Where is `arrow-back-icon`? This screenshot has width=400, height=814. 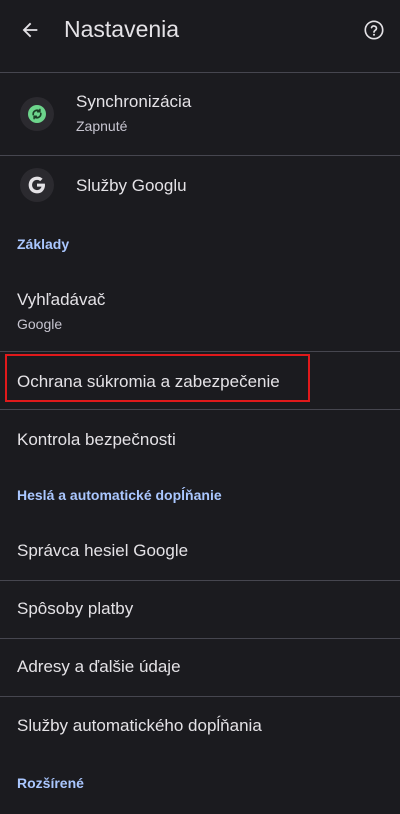
arrow-back-icon is located at coordinates (30, 30).